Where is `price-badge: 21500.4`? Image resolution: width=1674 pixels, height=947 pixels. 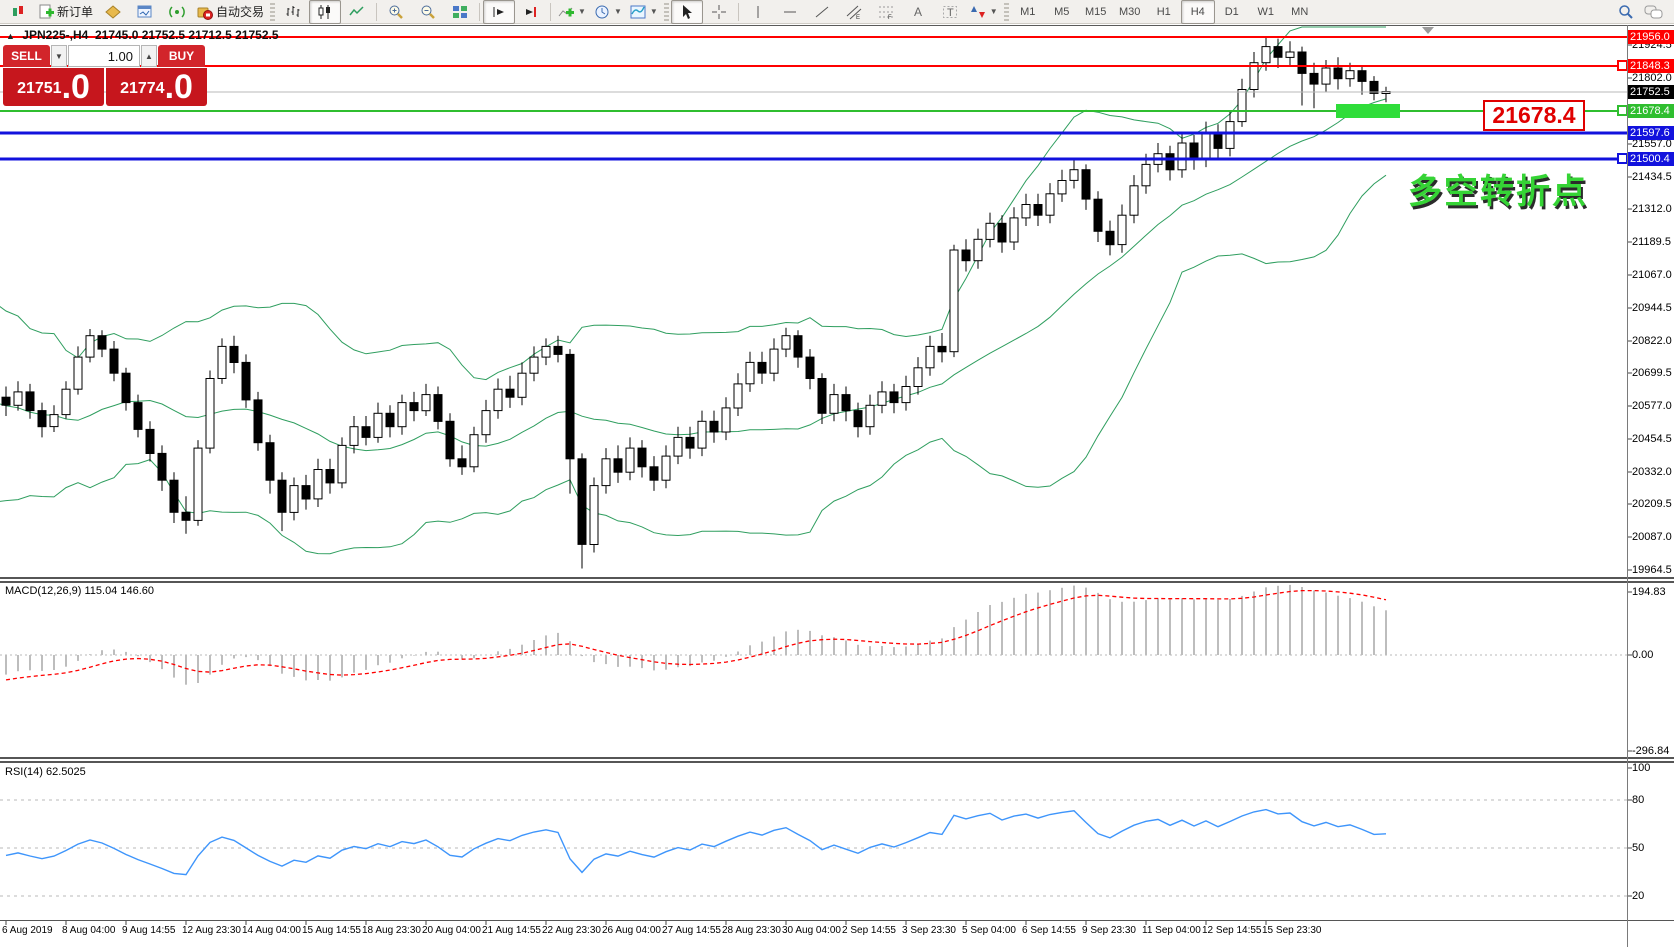
price-badge: 21500.4 is located at coordinates (1651, 159).